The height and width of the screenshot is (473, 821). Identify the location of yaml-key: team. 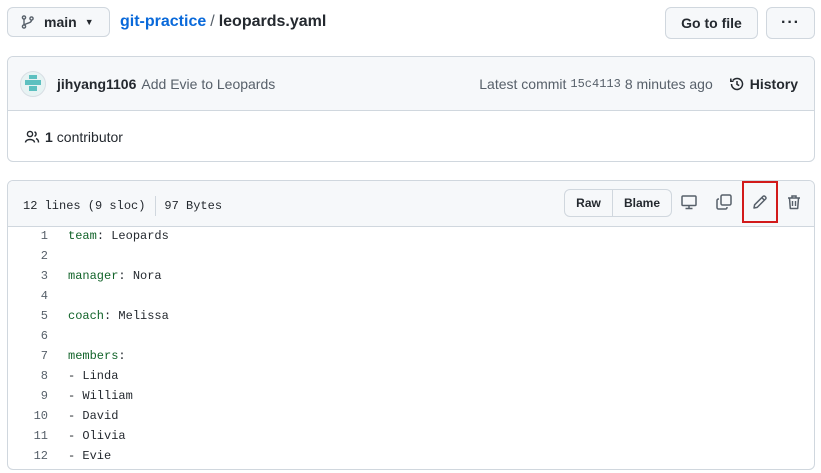
(82, 236).